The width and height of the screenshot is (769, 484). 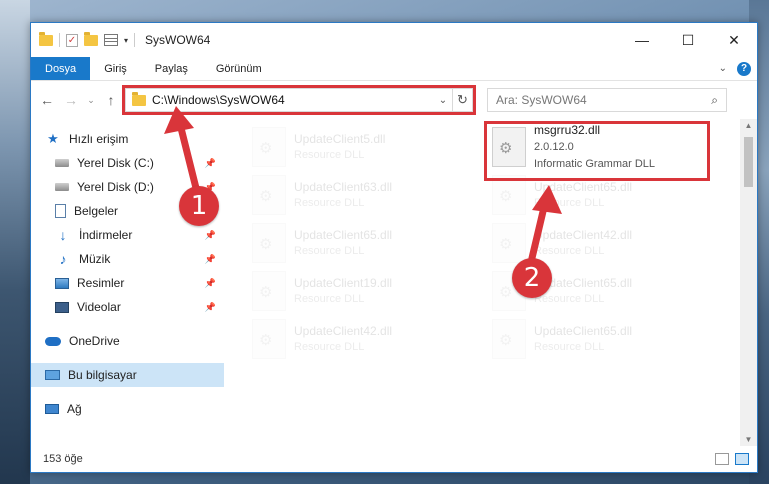 I want to click on file-name: UpdateClient63.dll, so click(x=343, y=187).